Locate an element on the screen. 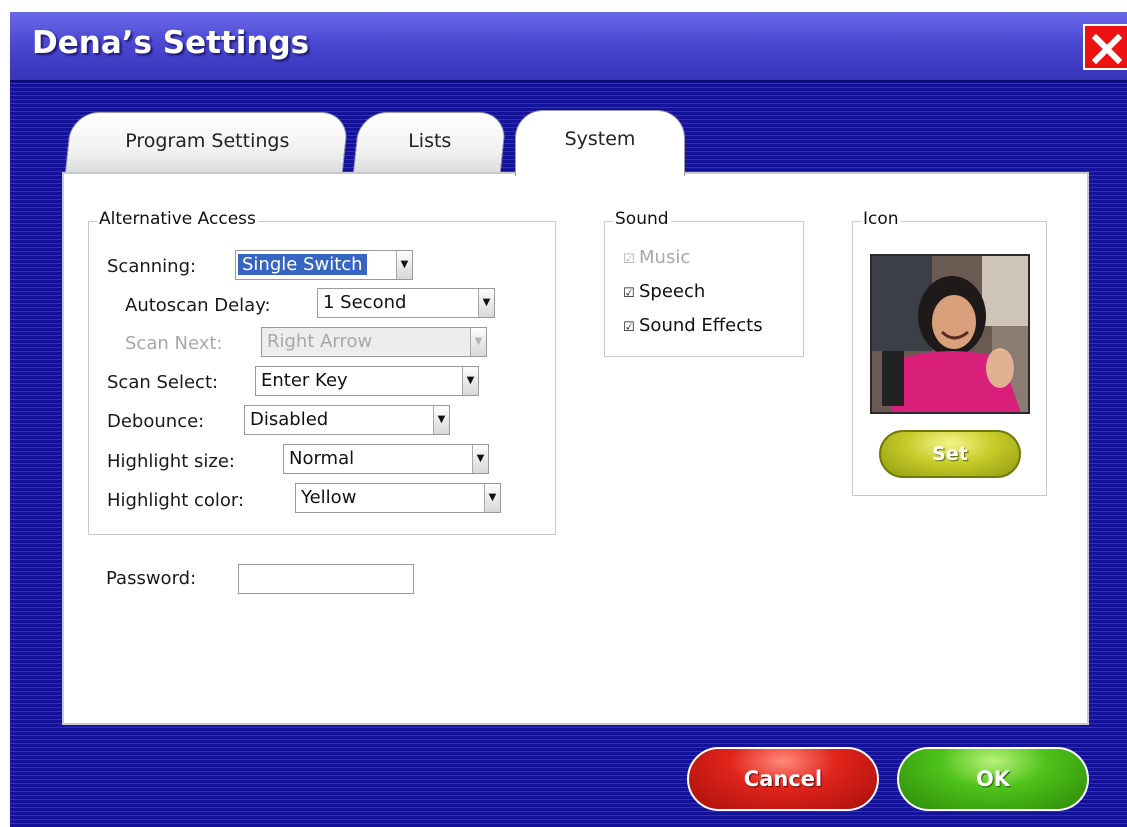  group-legend: Icon is located at coordinates (881, 219).